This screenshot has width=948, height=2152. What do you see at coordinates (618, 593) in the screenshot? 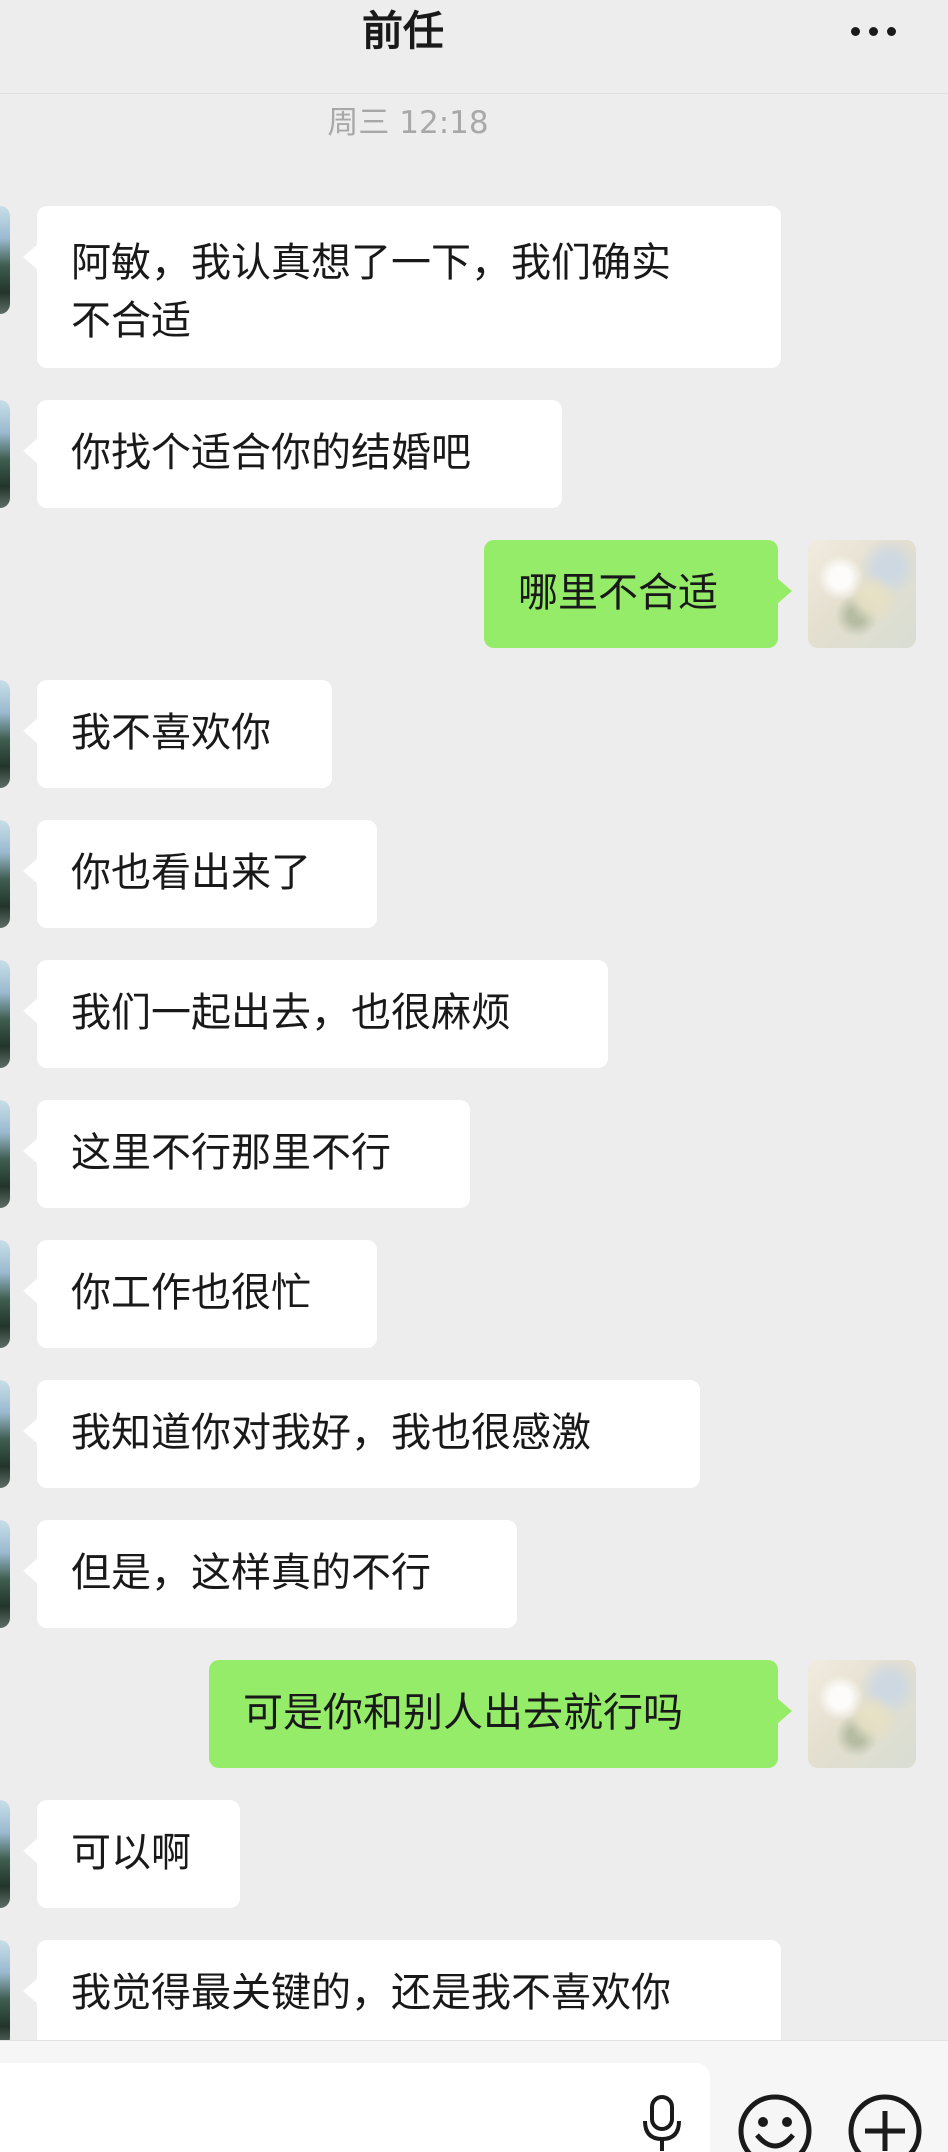
I see `message-text: 哪里不合适` at bounding box center [618, 593].